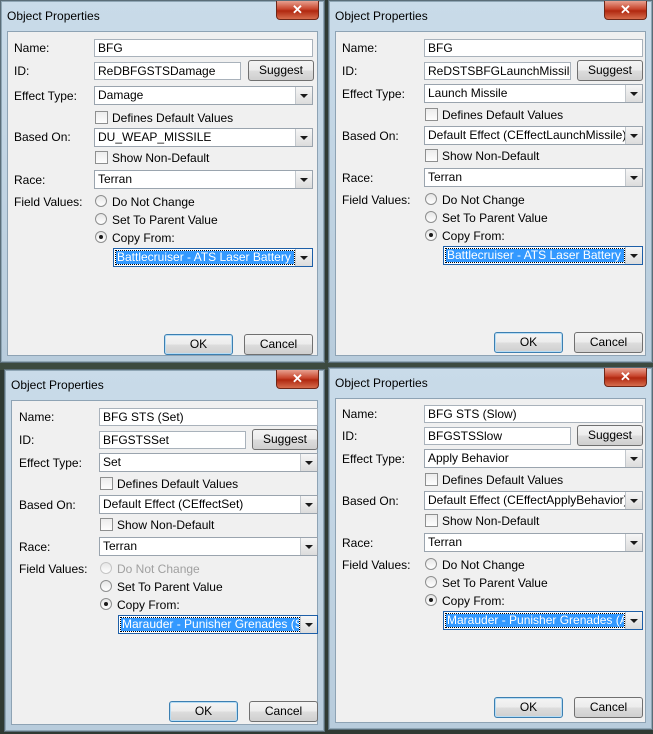 This screenshot has width=653, height=734. Describe the element at coordinates (218, 624) in the screenshot. I see `copy-from-select: Marauder - Punisher Grenades (Set)` at that location.